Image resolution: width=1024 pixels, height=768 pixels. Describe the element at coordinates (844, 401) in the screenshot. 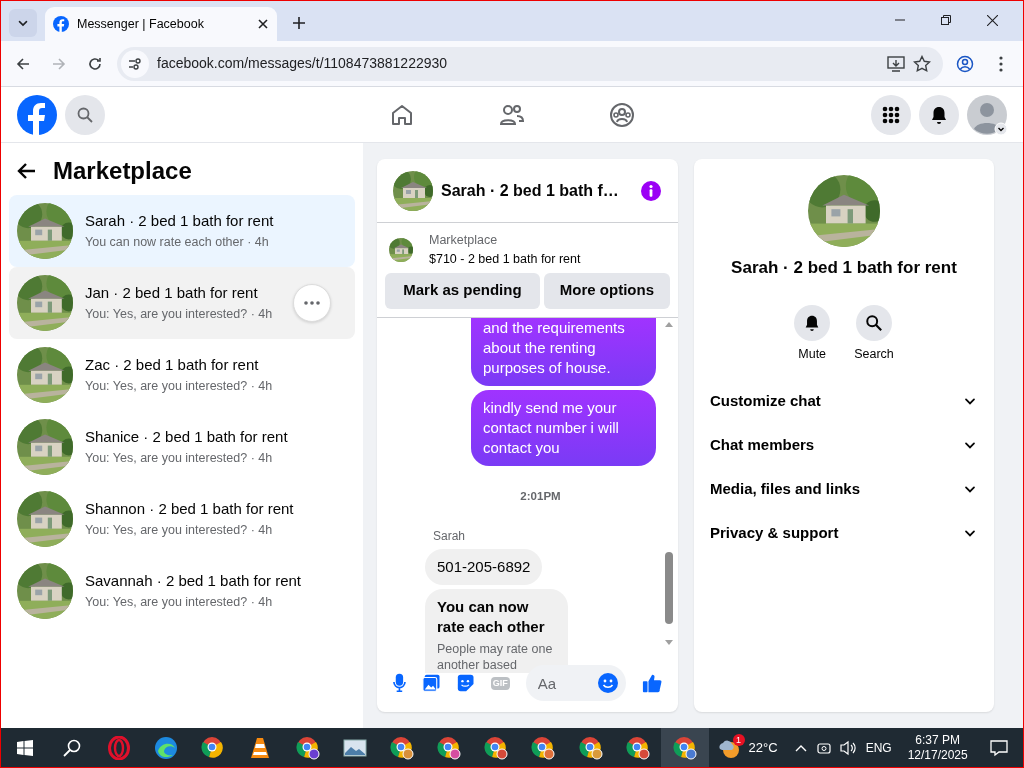

I see `section-header: Customize chat` at that location.